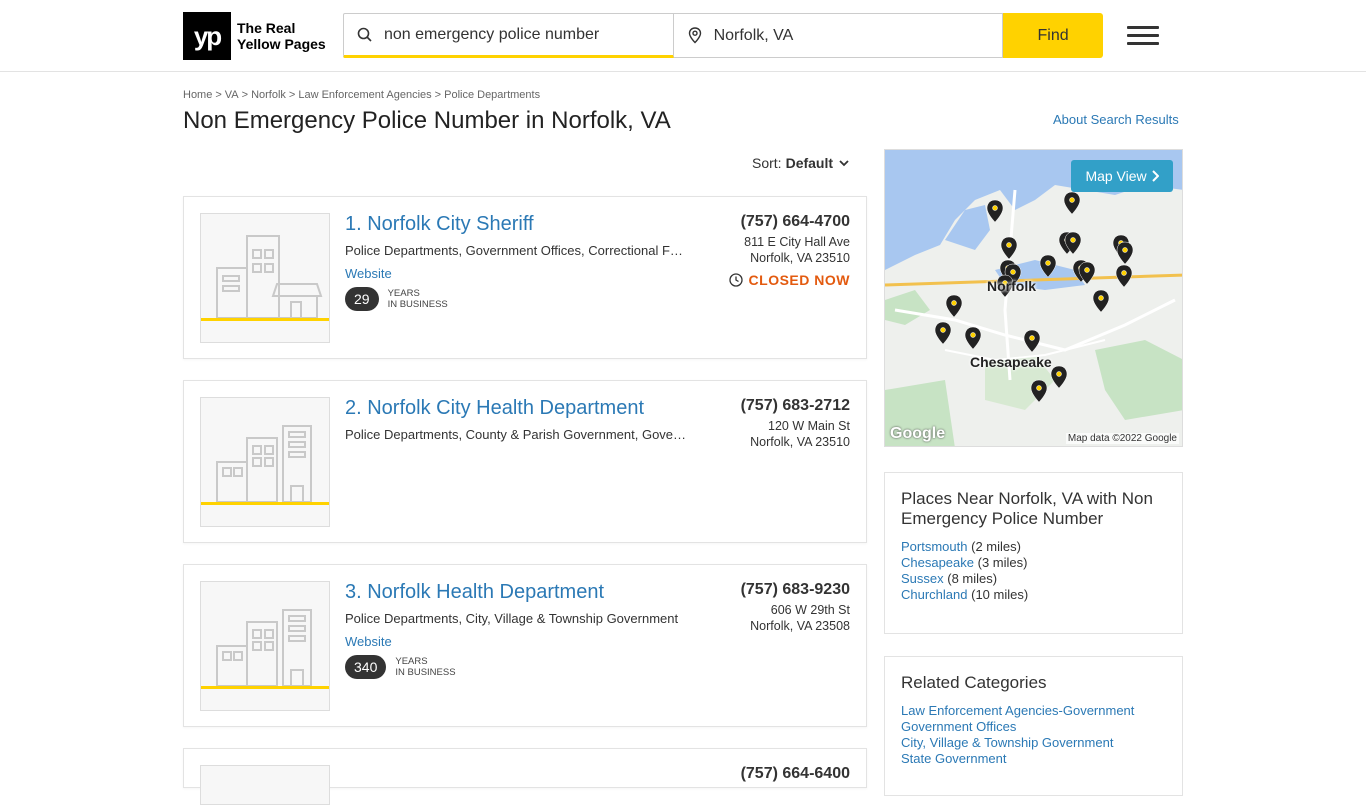 This screenshot has width=1366, height=805. What do you see at coordinates (1002, 562) in the screenshot?
I see `place-distance: (3 miles)` at bounding box center [1002, 562].